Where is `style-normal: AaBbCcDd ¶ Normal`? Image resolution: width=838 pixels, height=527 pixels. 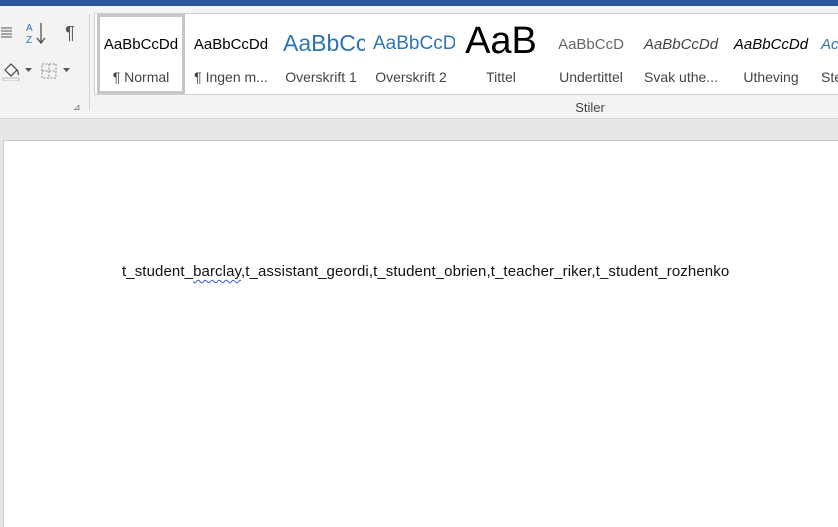 style-normal: AaBbCcDd ¶ Normal is located at coordinates (141, 54).